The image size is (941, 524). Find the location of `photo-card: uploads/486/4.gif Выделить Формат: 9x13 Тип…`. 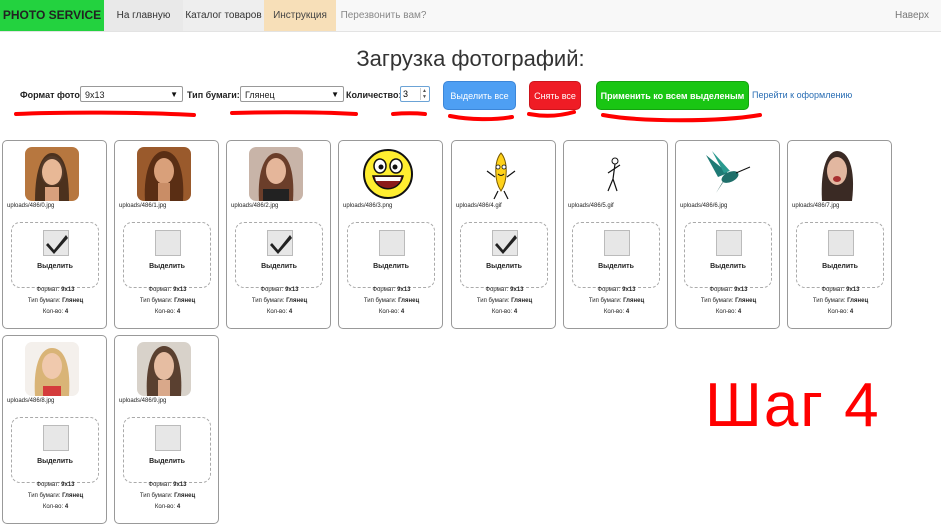

photo-card: uploads/486/4.gif Выделить Формат: 9x13 Тип… is located at coordinates (503, 234).